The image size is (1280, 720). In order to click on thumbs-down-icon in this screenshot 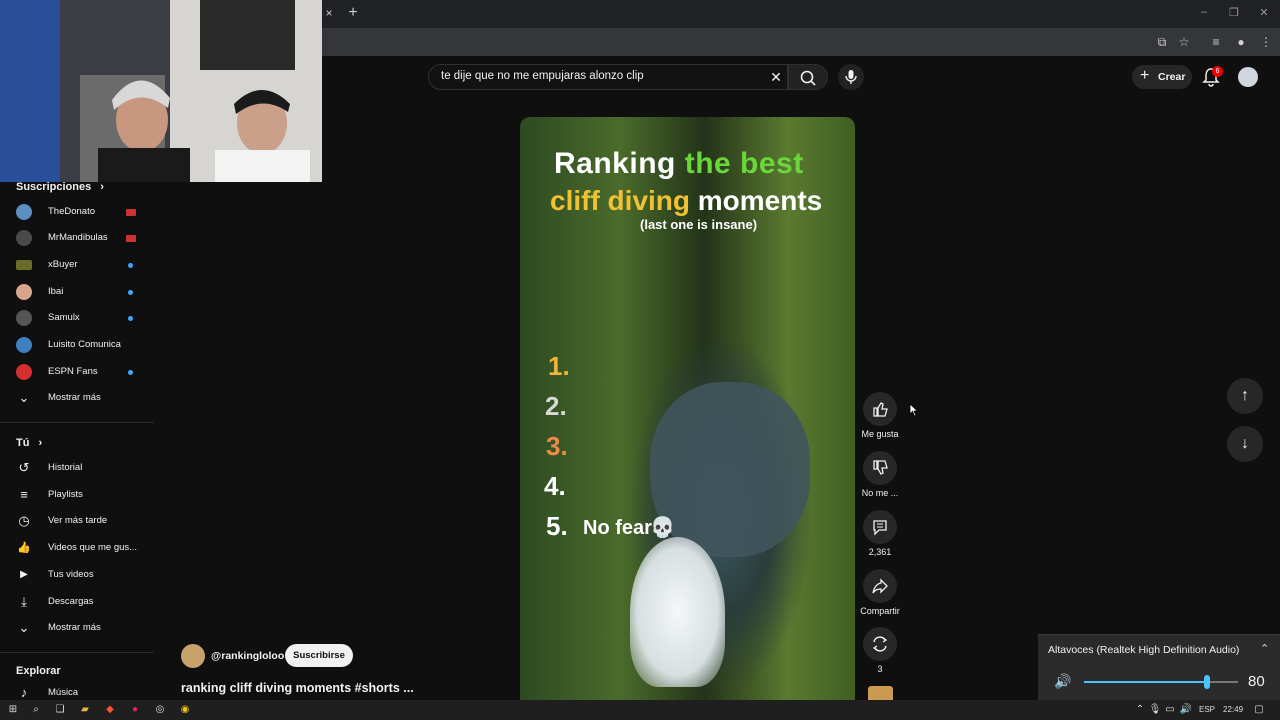, I will do `click(880, 467)`.